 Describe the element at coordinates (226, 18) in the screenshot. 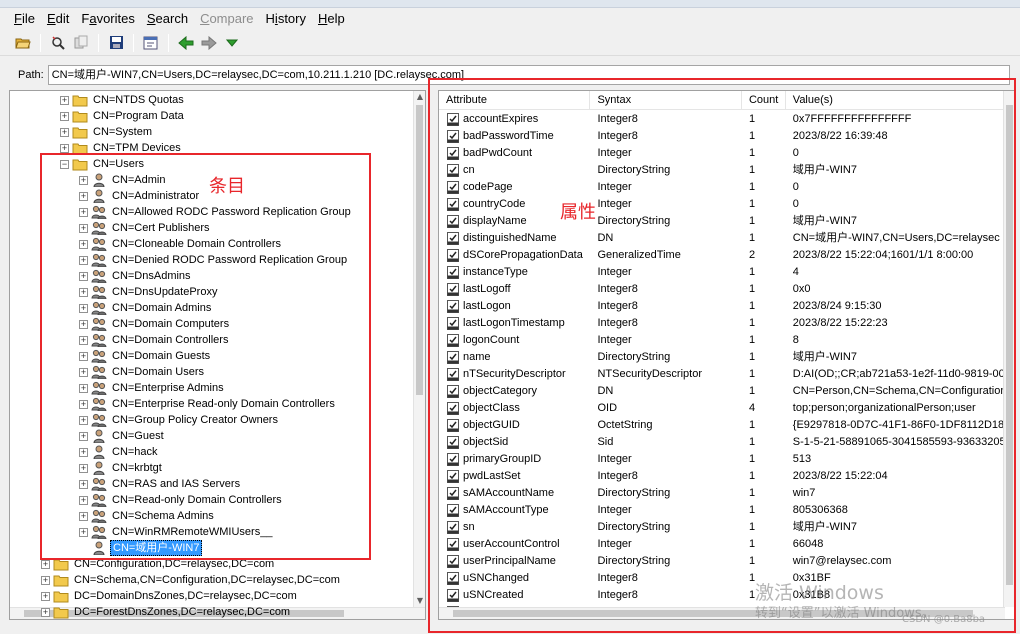

I see `menu-compare: Compare` at that location.